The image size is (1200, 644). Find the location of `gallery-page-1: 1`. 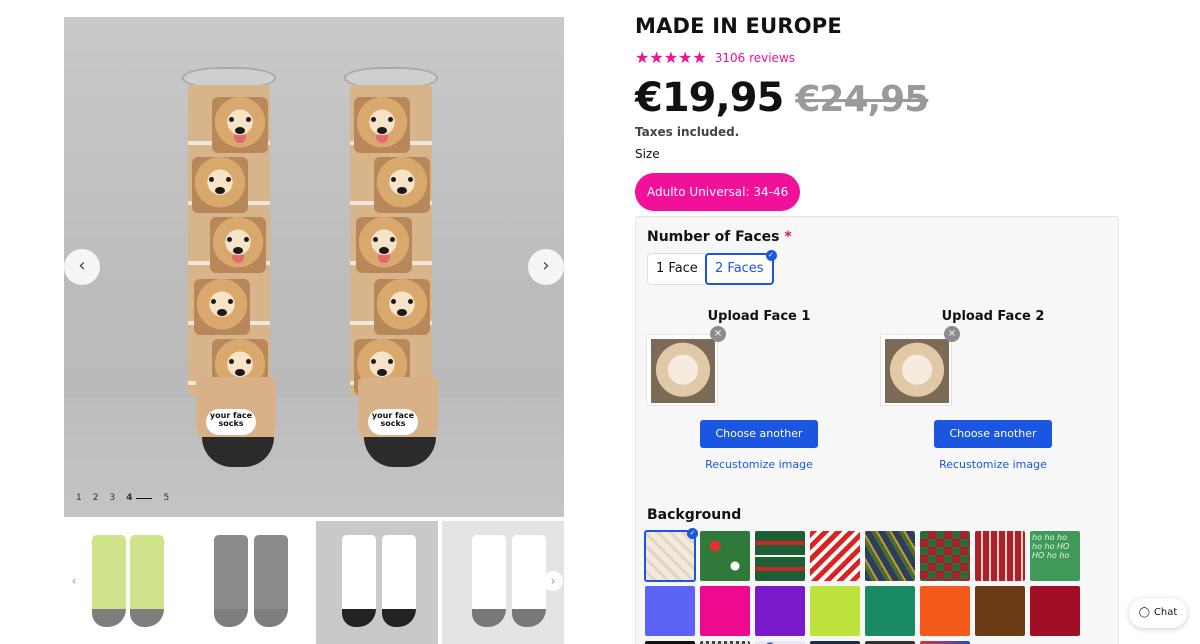

gallery-page-1: 1 is located at coordinates (79, 498).